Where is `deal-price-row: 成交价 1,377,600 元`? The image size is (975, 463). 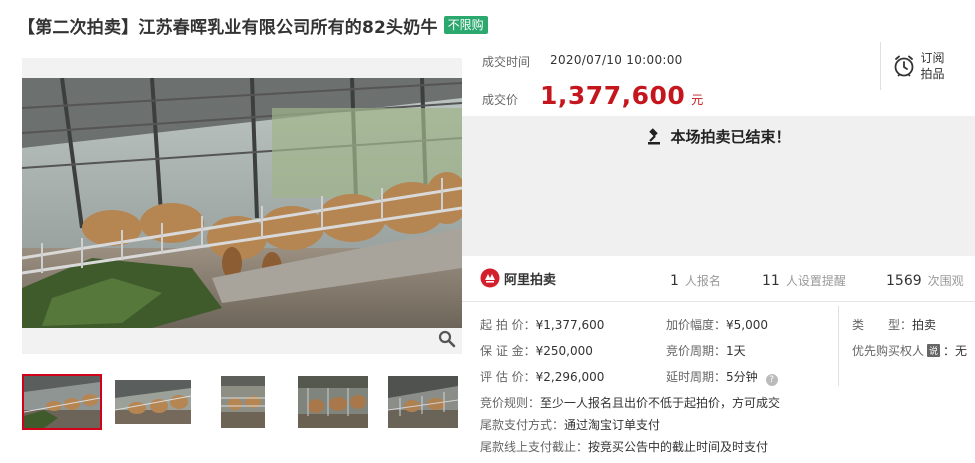 deal-price-row: 成交价 1,377,600 元 is located at coordinates (592, 95).